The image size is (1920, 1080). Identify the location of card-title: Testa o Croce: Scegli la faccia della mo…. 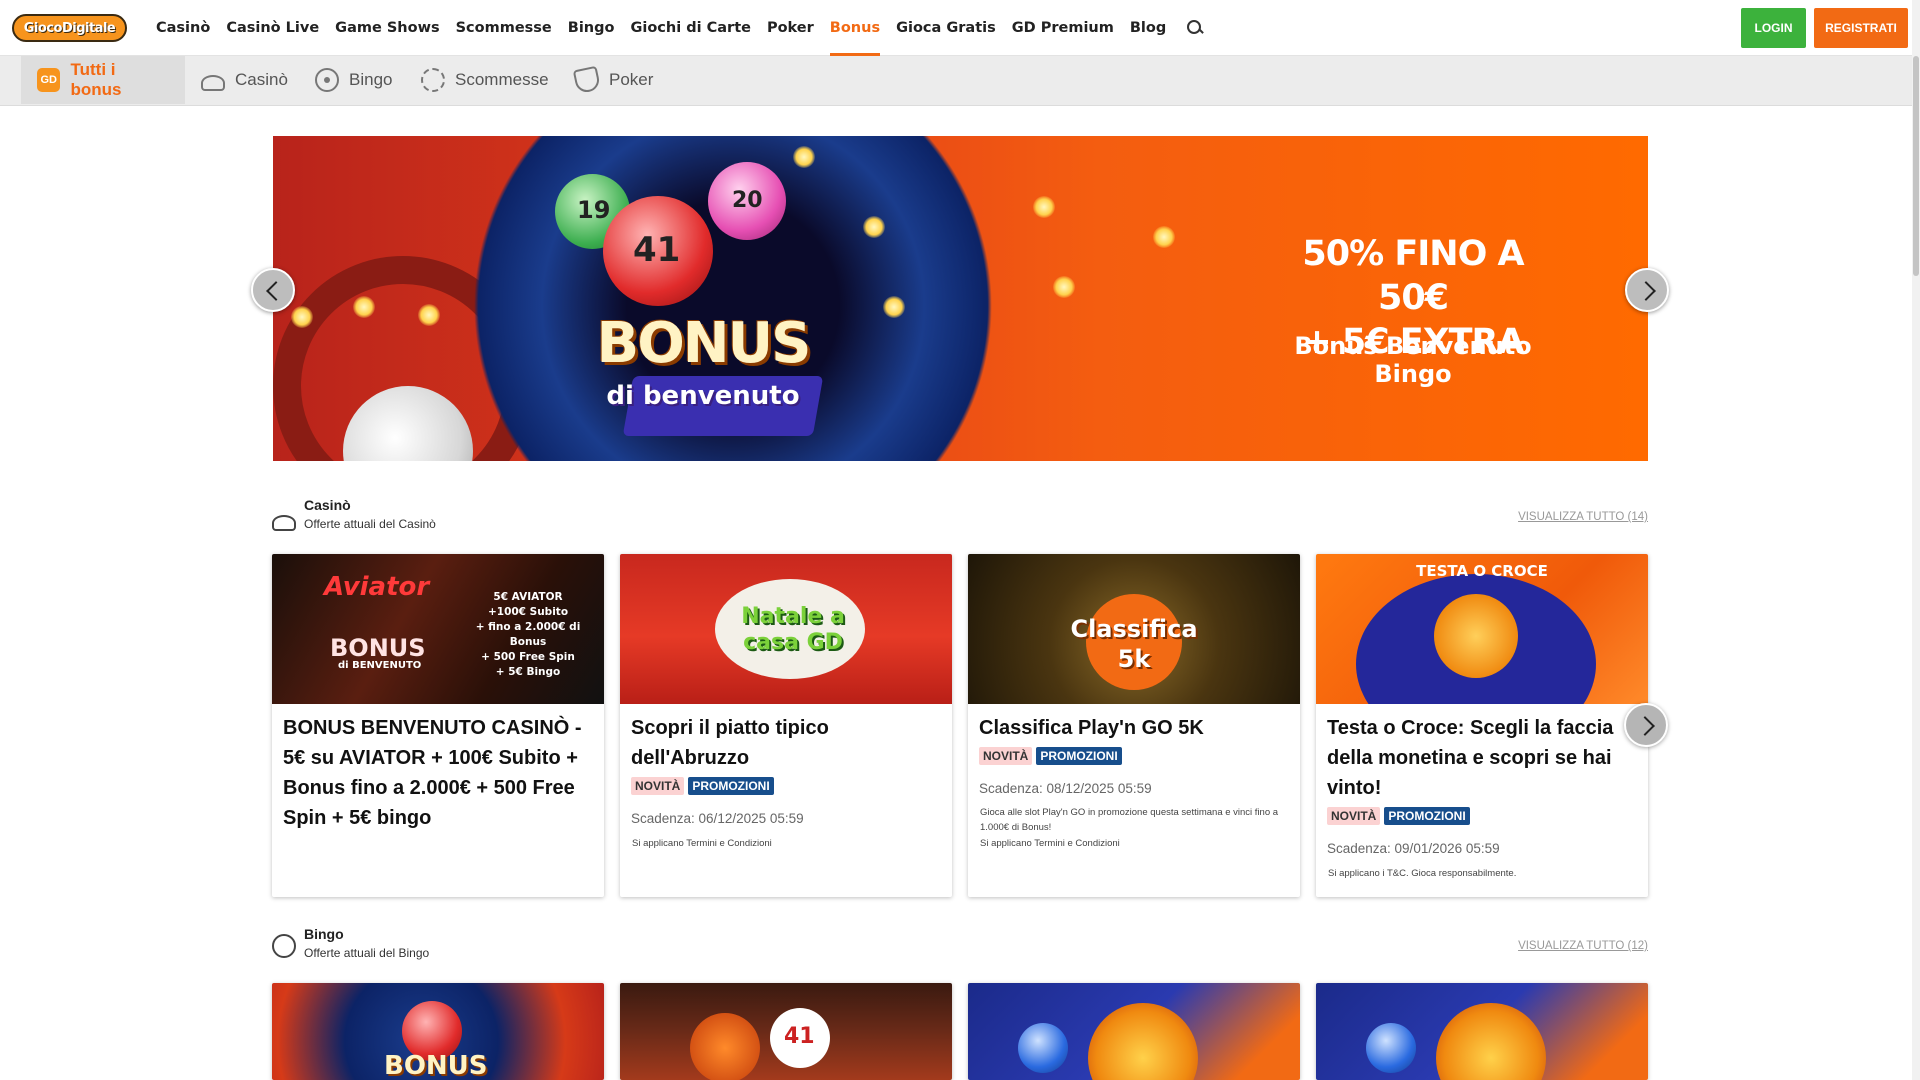
(1470, 758).